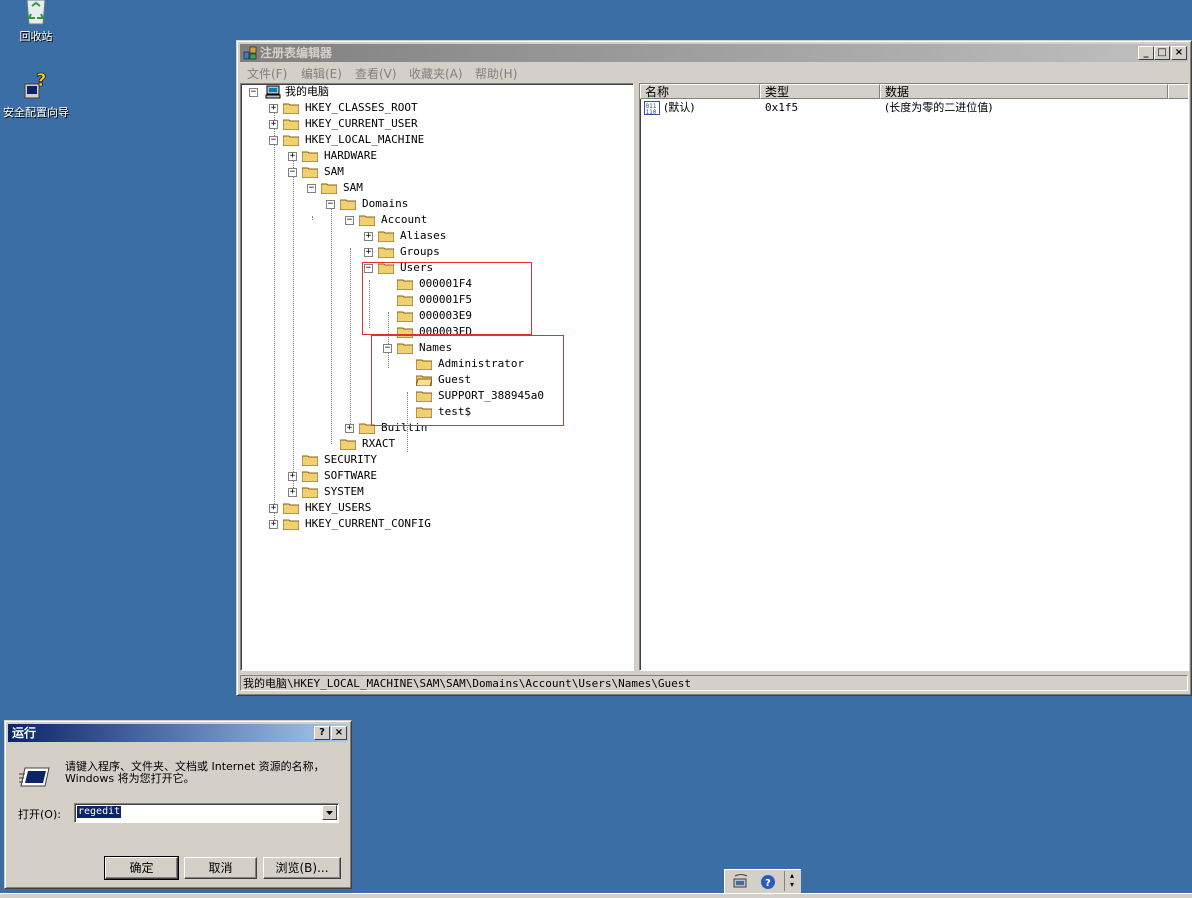  What do you see at coordinates (376, 73) in the screenshot?
I see `menu-view: 查看(V)` at bounding box center [376, 73].